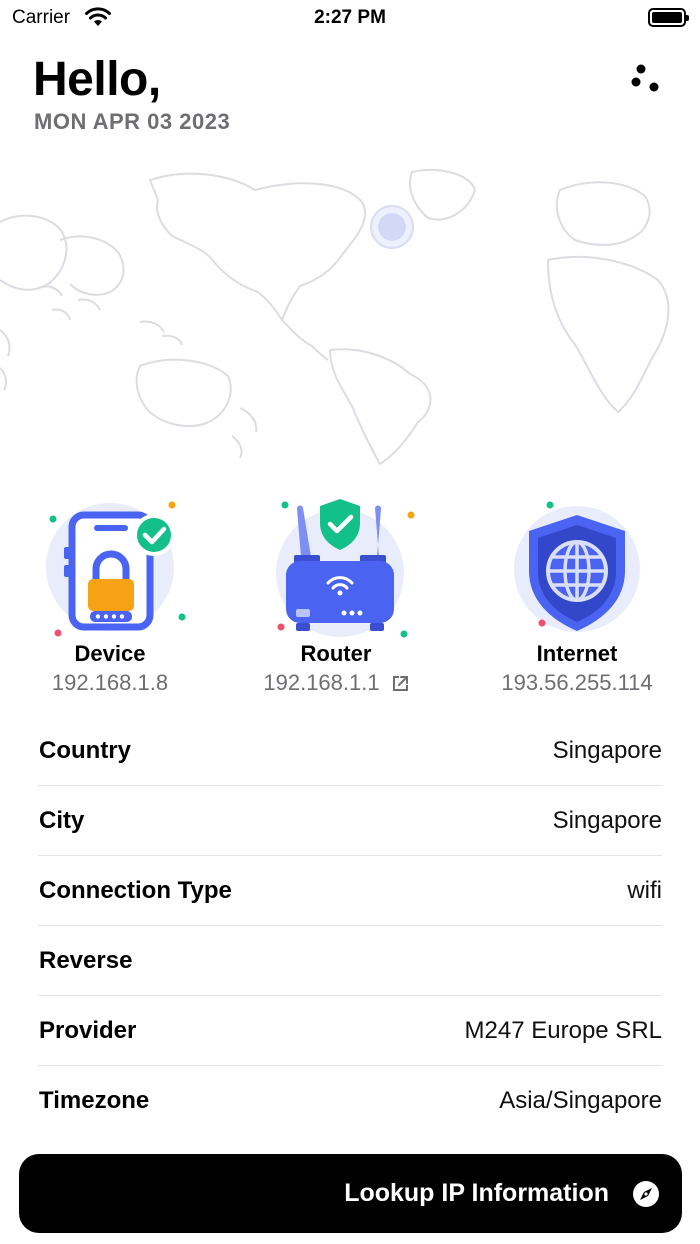 This screenshot has height=1244, width=700. What do you see at coordinates (577, 653) in the screenshot?
I see `internet-label: Internet` at bounding box center [577, 653].